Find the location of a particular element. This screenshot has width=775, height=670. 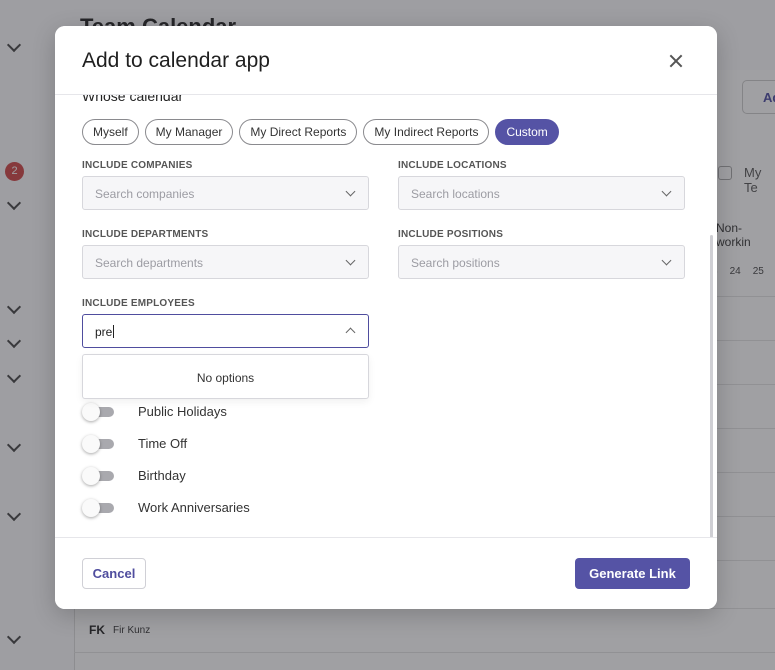

option-my-direct-reports: My Direct Reports is located at coordinates (298, 132).